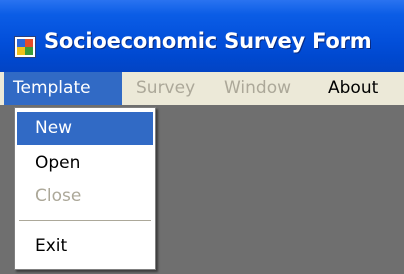  I want to click on application-icon, so click(25, 47).